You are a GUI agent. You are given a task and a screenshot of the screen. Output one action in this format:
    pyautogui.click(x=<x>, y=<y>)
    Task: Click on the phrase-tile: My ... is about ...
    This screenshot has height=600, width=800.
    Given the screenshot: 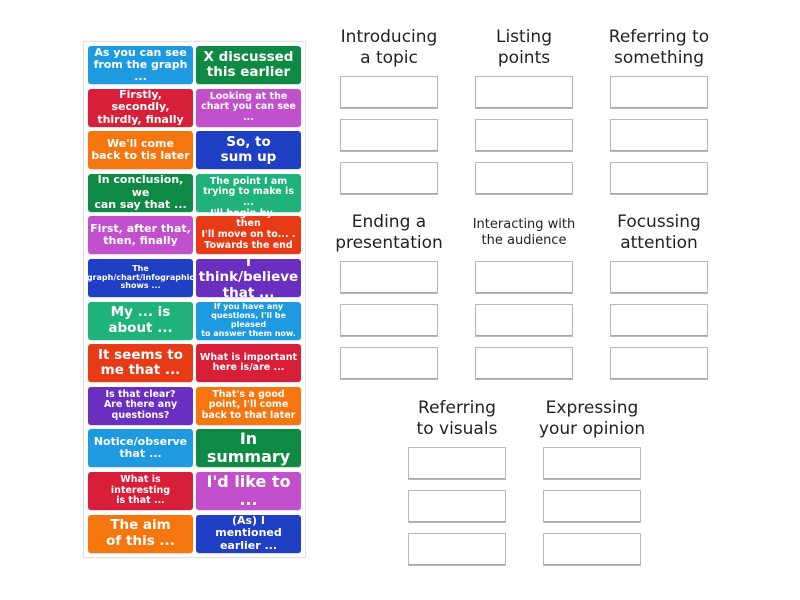 What is the action you would take?
    pyautogui.click(x=140, y=320)
    